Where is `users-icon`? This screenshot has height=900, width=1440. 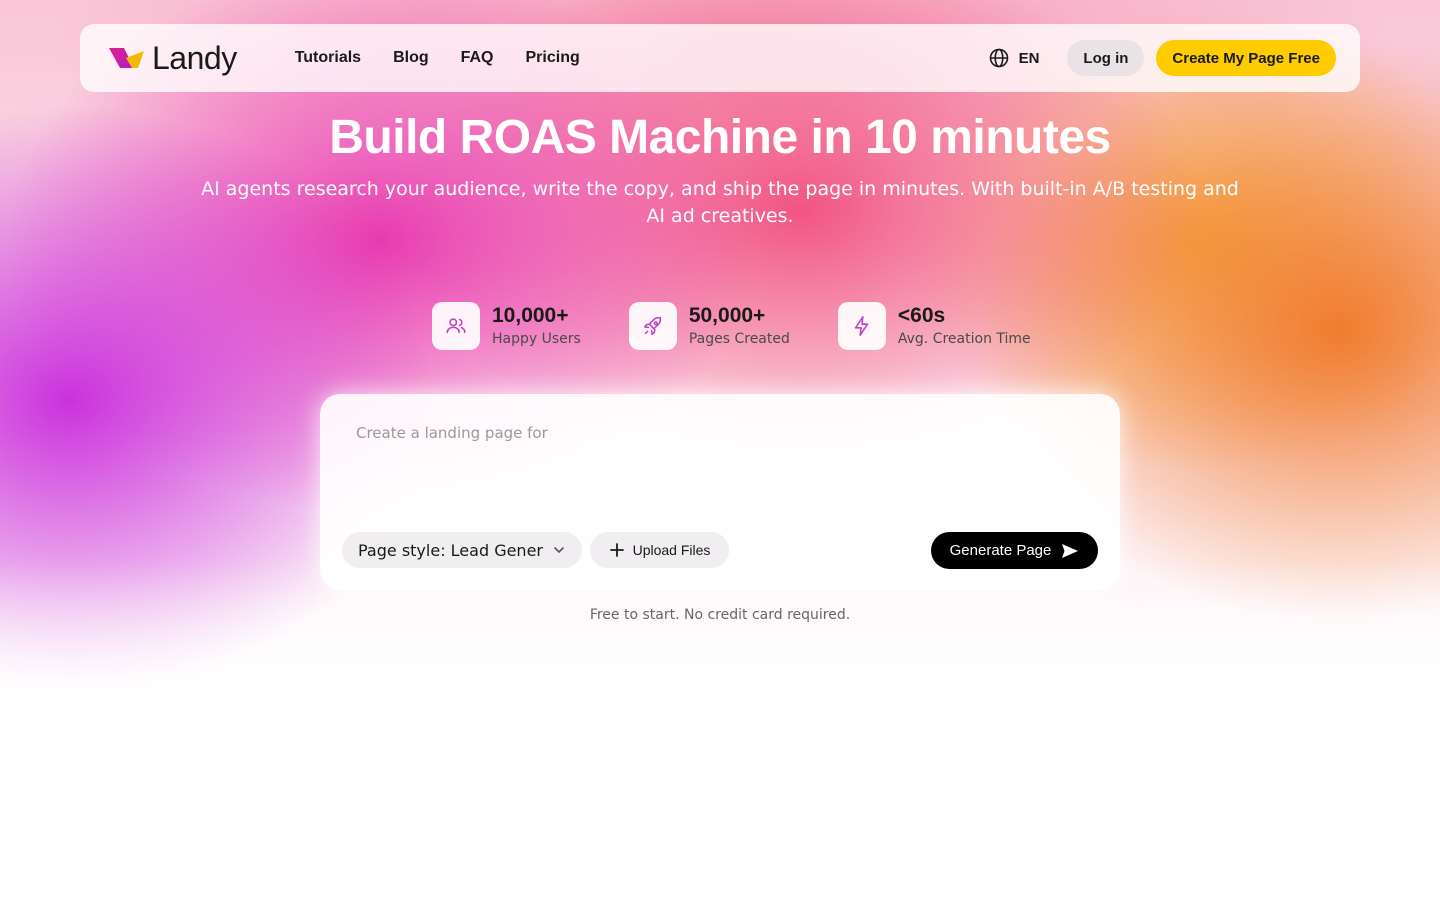 users-icon is located at coordinates (456, 326).